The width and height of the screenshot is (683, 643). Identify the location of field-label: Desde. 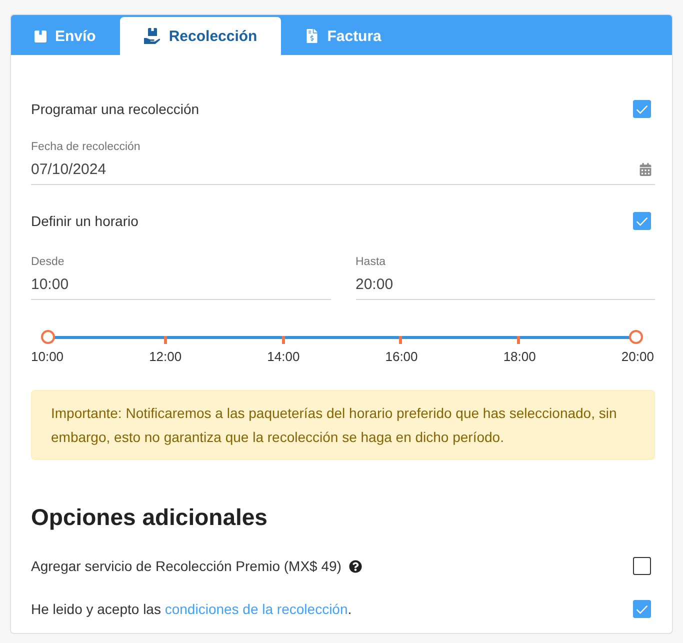
(48, 262).